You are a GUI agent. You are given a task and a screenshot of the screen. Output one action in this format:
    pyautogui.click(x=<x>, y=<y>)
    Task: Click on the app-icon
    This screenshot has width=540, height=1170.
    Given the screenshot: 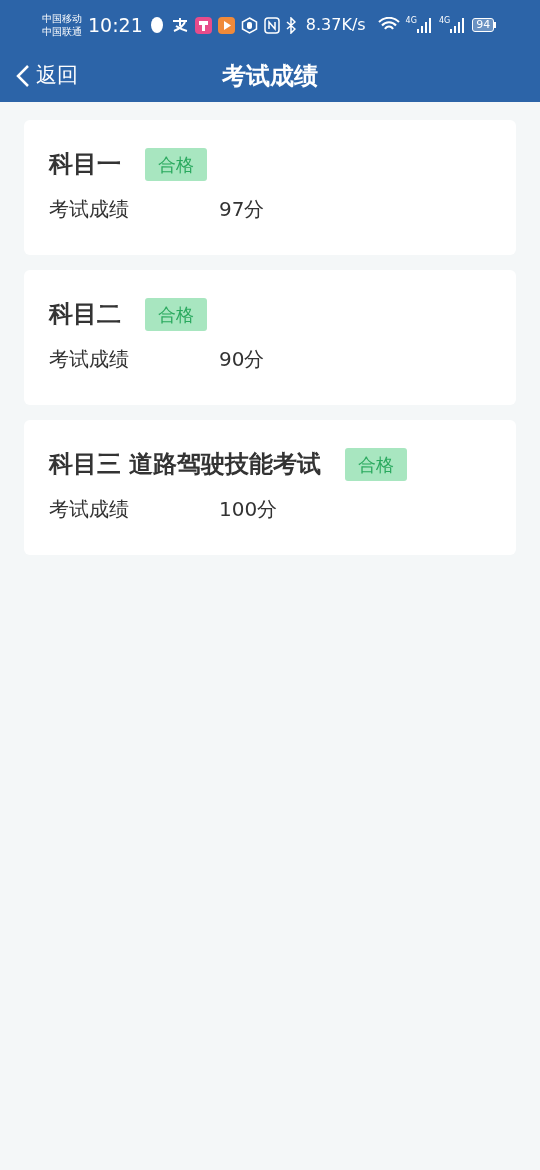 What is the action you would take?
    pyautogui.click(x=203, y=25)
    